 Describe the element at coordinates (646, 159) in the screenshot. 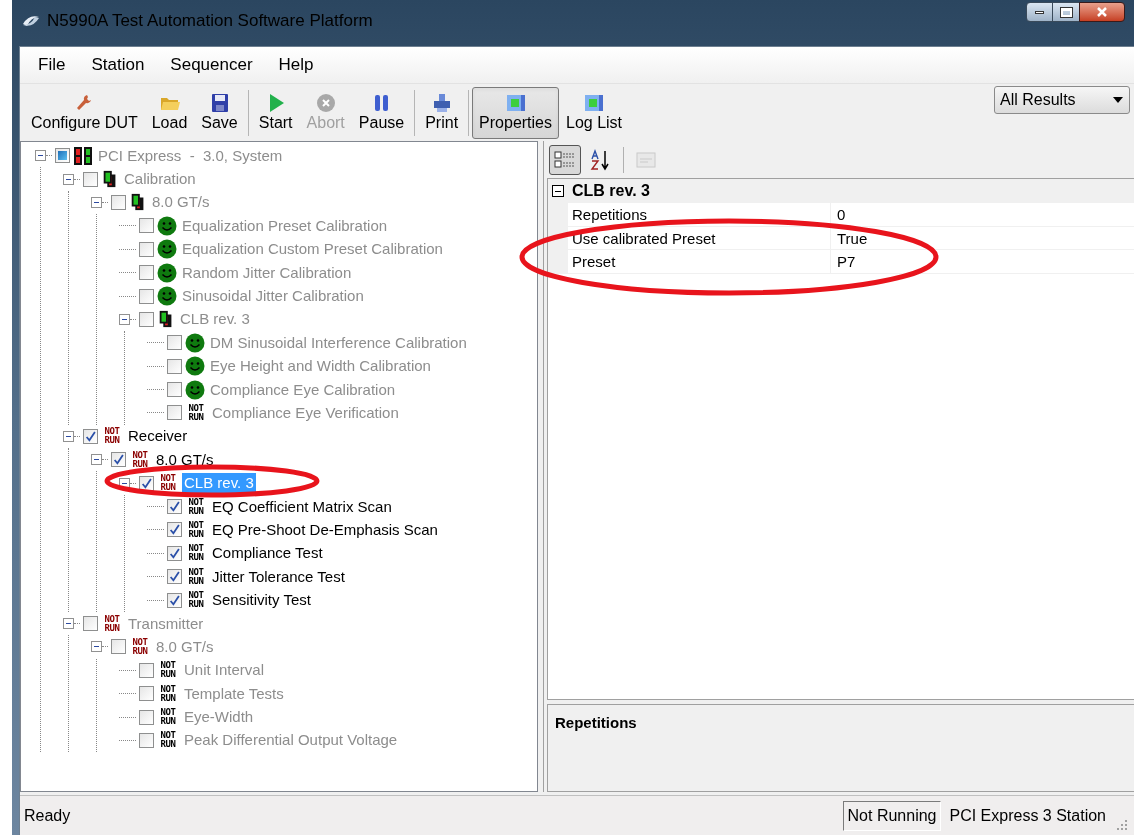

I see `property-pages-icon` at that location.